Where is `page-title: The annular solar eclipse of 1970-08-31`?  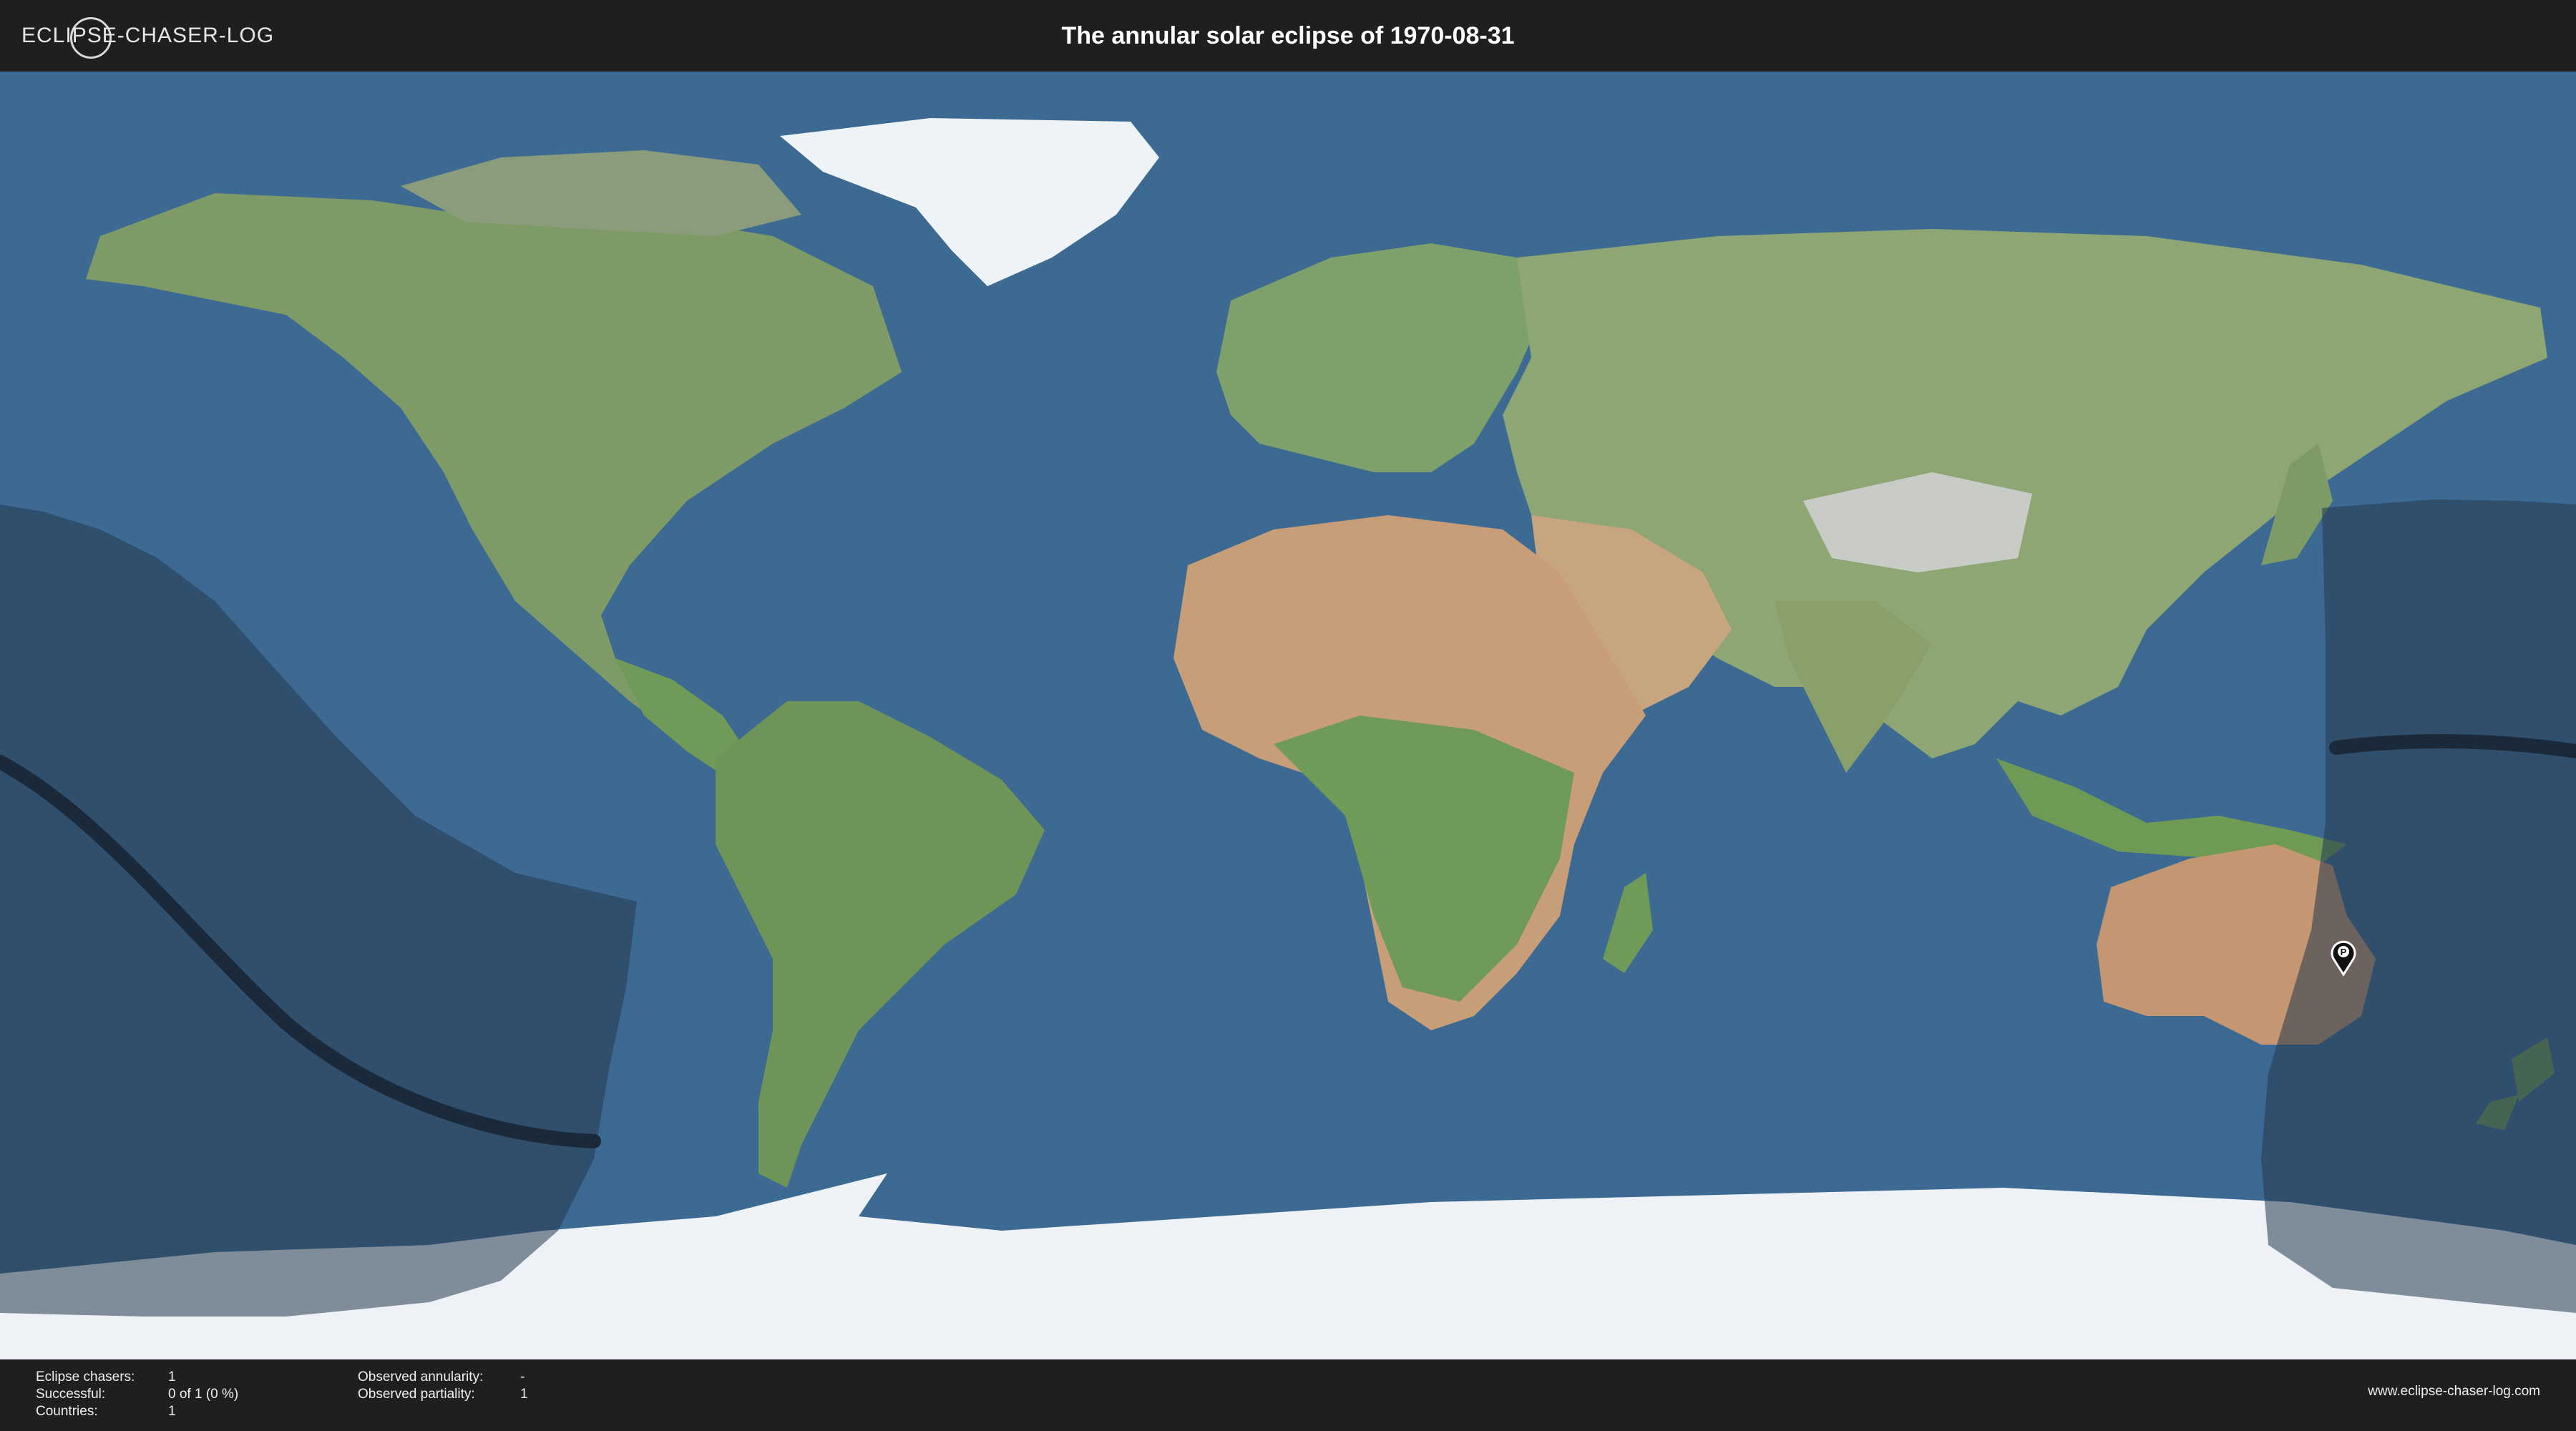 page-title: The annular solar eclipse of 1970-08-31 is located at coordinates (1288, 35).